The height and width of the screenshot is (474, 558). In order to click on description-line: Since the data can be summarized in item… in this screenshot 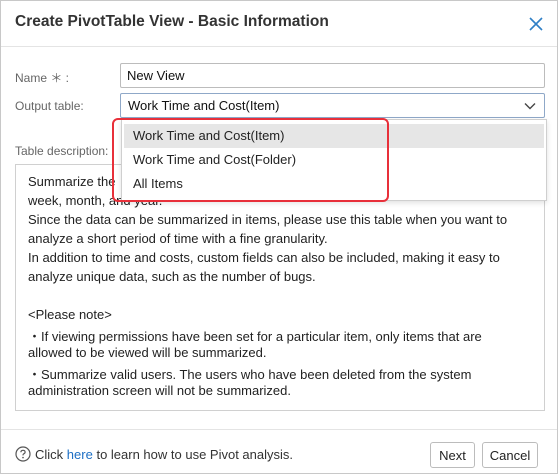, I will do `click(268, 219)`.